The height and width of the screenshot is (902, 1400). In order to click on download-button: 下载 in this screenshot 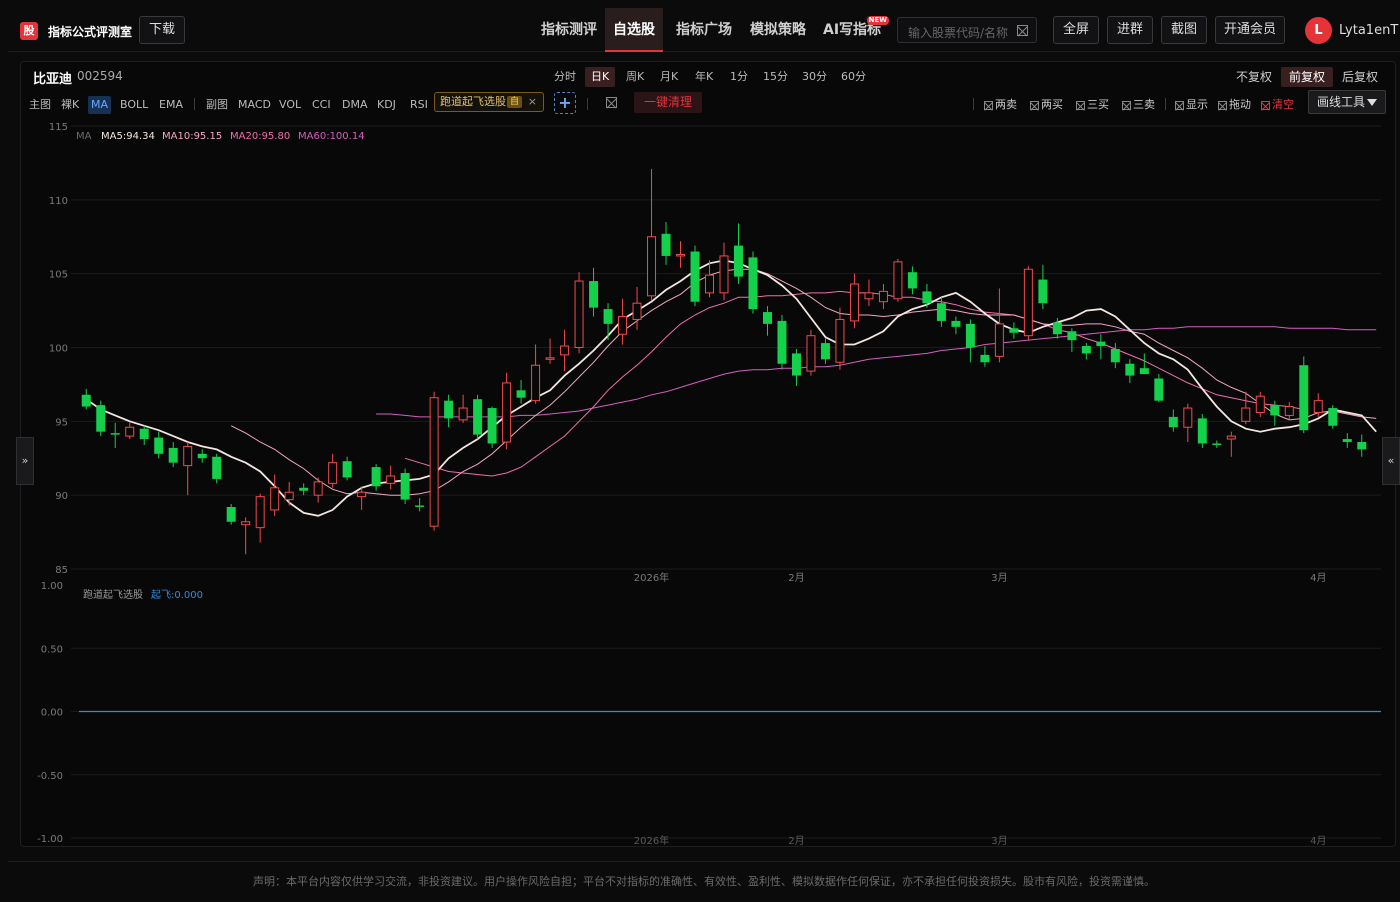, I will do `click(162, 30)`.